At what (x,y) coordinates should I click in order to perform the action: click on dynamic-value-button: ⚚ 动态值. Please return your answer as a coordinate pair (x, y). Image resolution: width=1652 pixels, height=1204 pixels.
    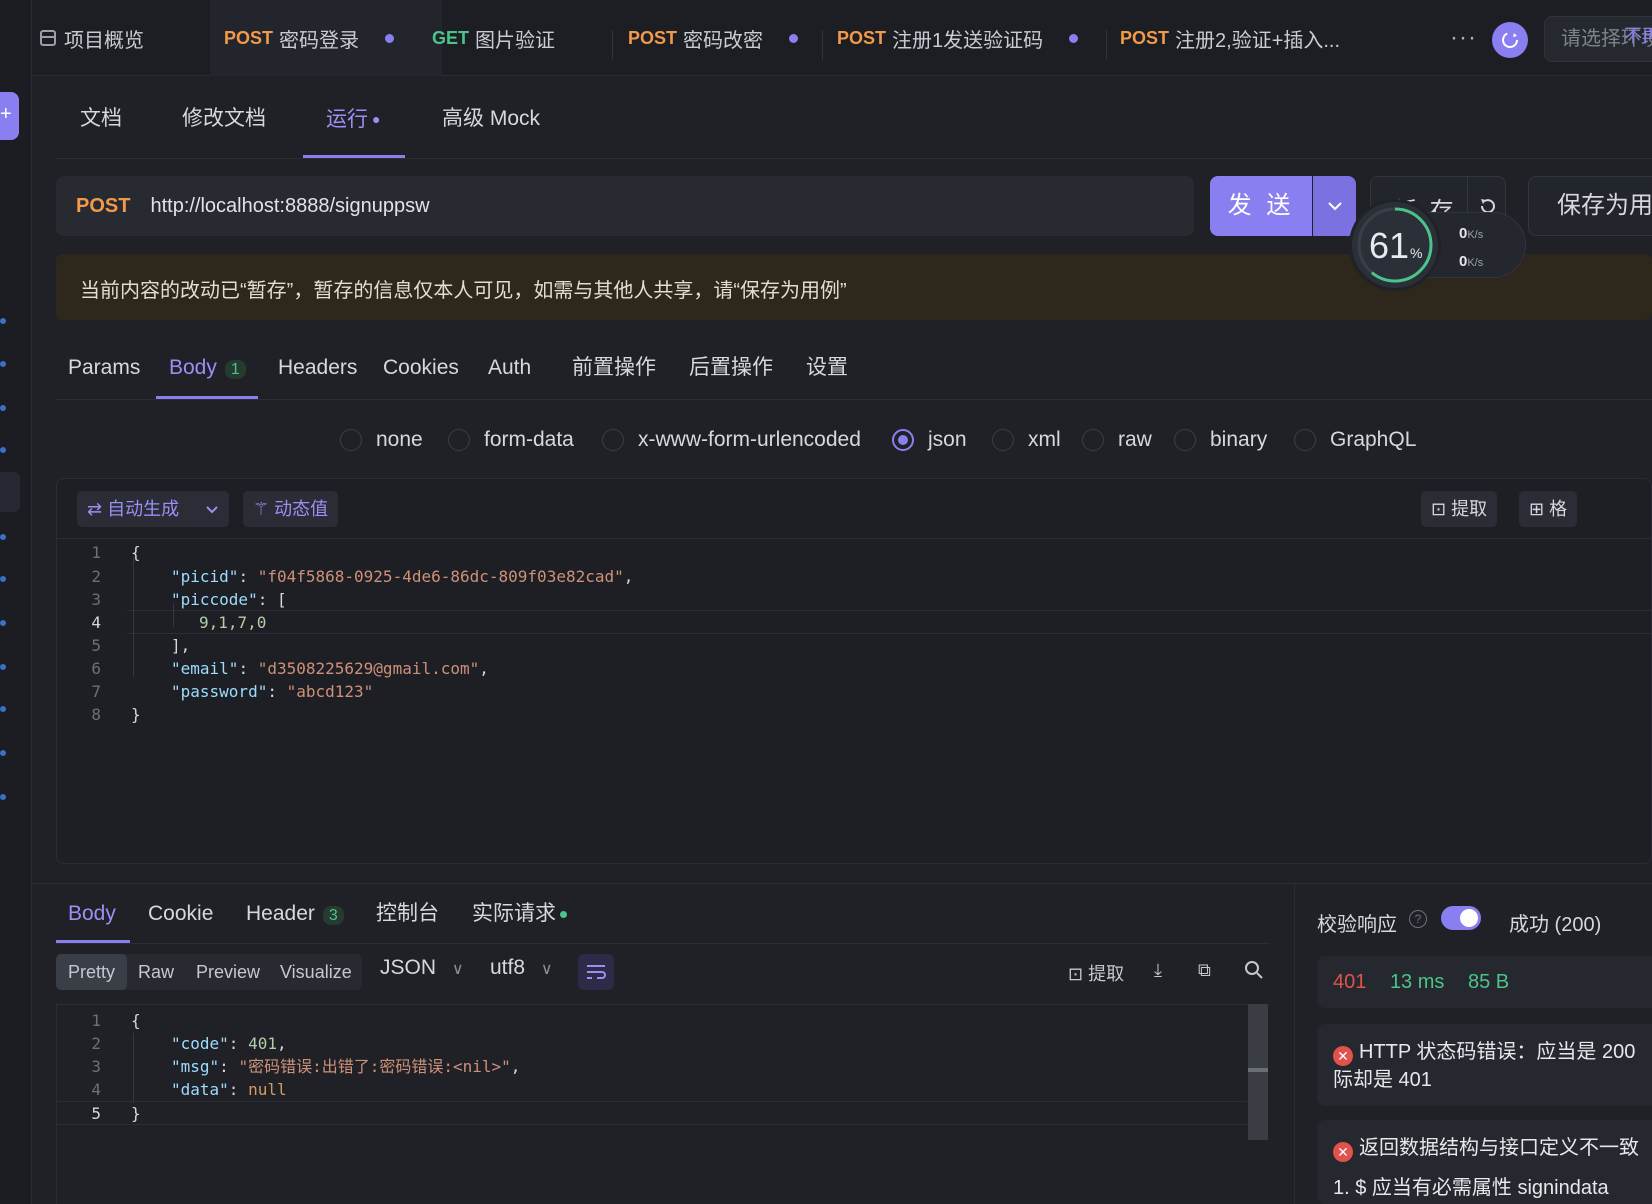
    Looking at the image, I should click on (291, 509).